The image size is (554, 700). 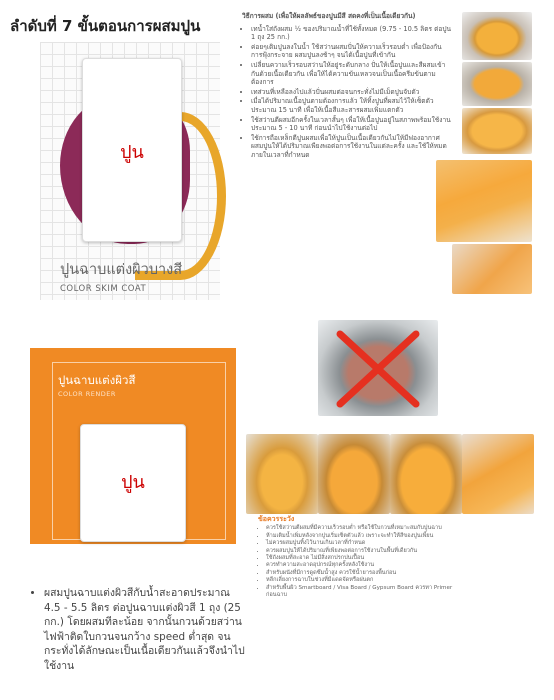 I want to click on list-item: ไม่ควรผสมปูนทิ้งไว้นานเกินเวลาที่กำหนด, so click(x=362, y=543).